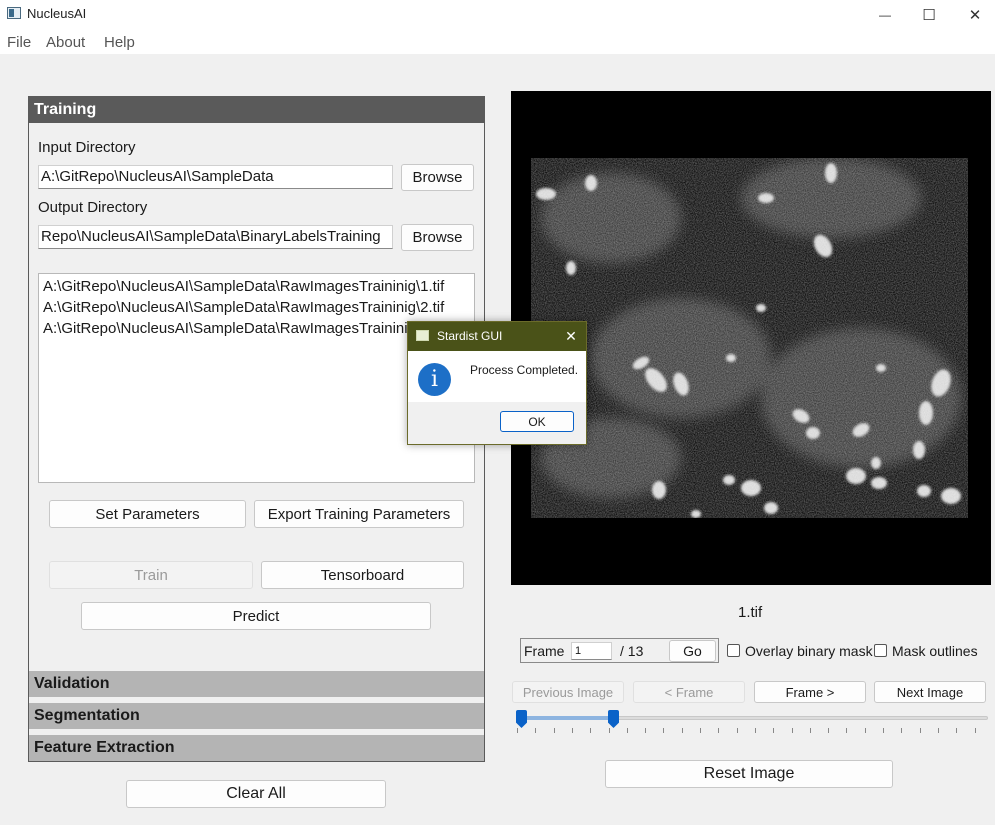 Image resolution: width=995 pixels, height=825 pixels. I want to click on title-bar, so click(497, 15).